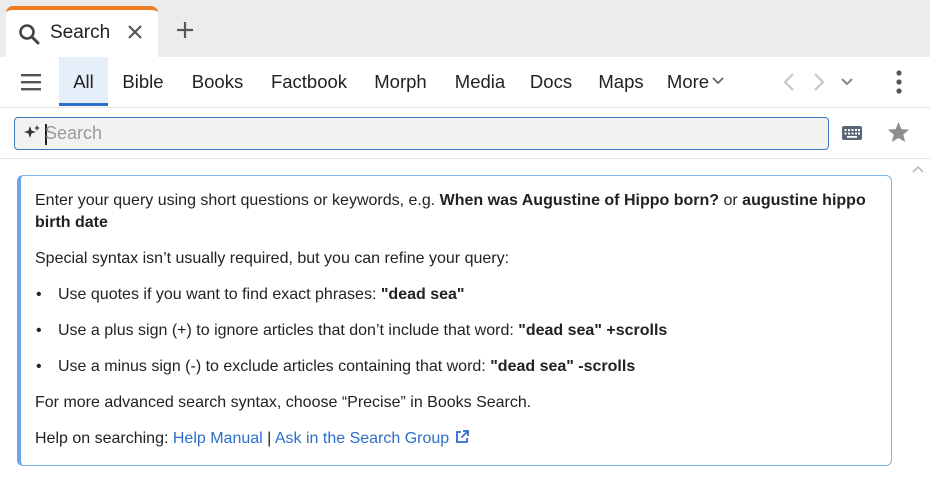 The height and width of the screenshot is (478, 930). What do you see at coordinates (852, 133) in the screenshot?
I see `keyboard-icon` at bounding box center [852, 133].